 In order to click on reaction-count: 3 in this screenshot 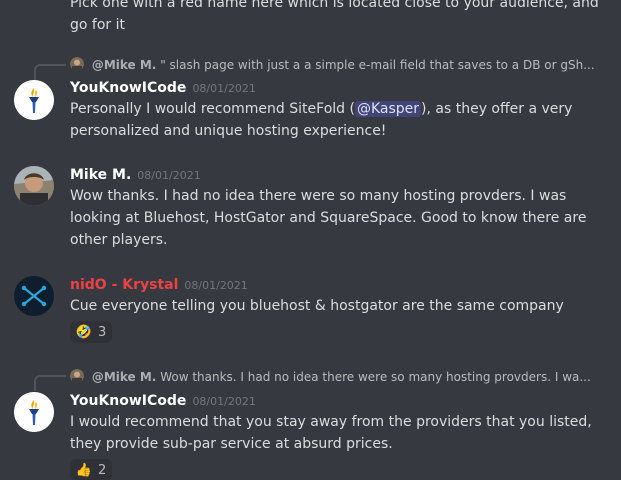, I will do `click(102, 332)`.